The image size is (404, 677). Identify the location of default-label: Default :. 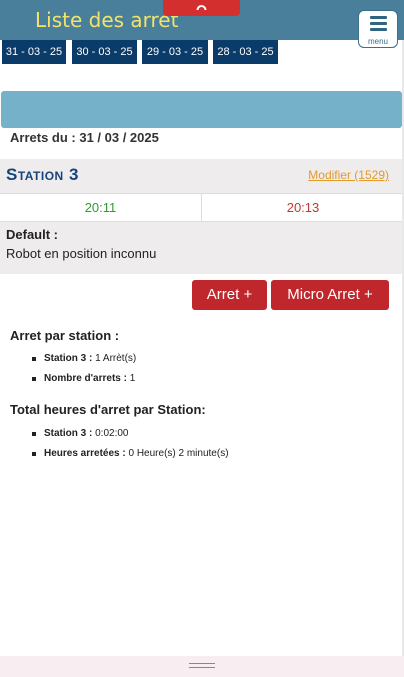
(32, 234).